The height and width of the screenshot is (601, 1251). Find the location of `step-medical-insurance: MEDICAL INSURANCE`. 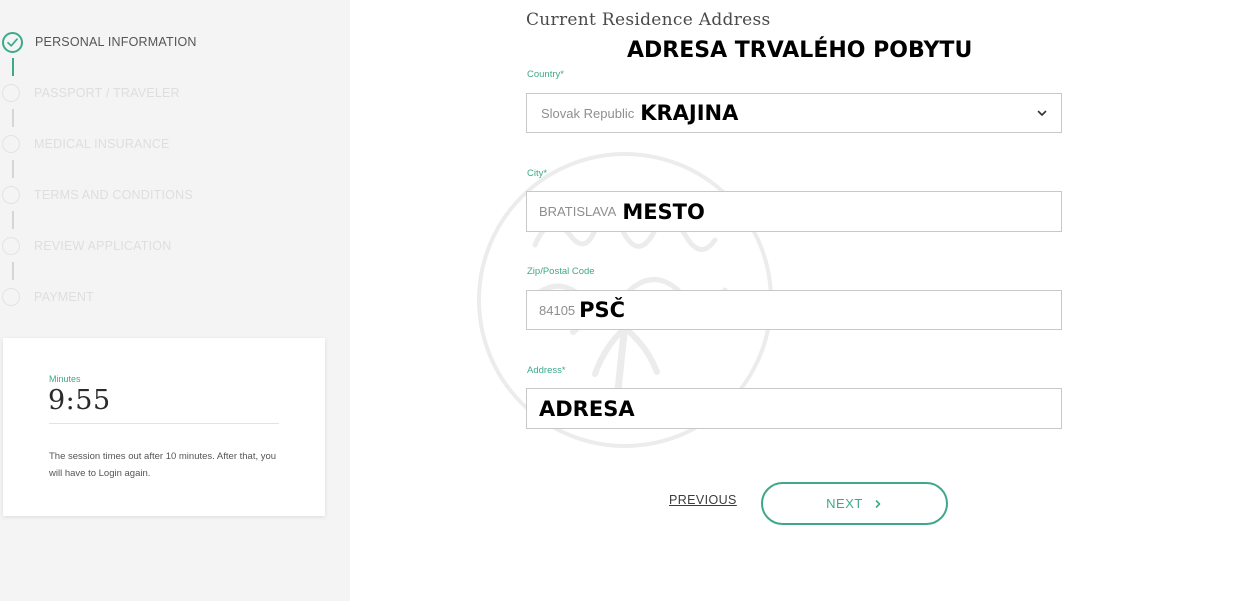

step-medical-insurance: MEDICAL INSURANCE is located at coordinates (86, 144).